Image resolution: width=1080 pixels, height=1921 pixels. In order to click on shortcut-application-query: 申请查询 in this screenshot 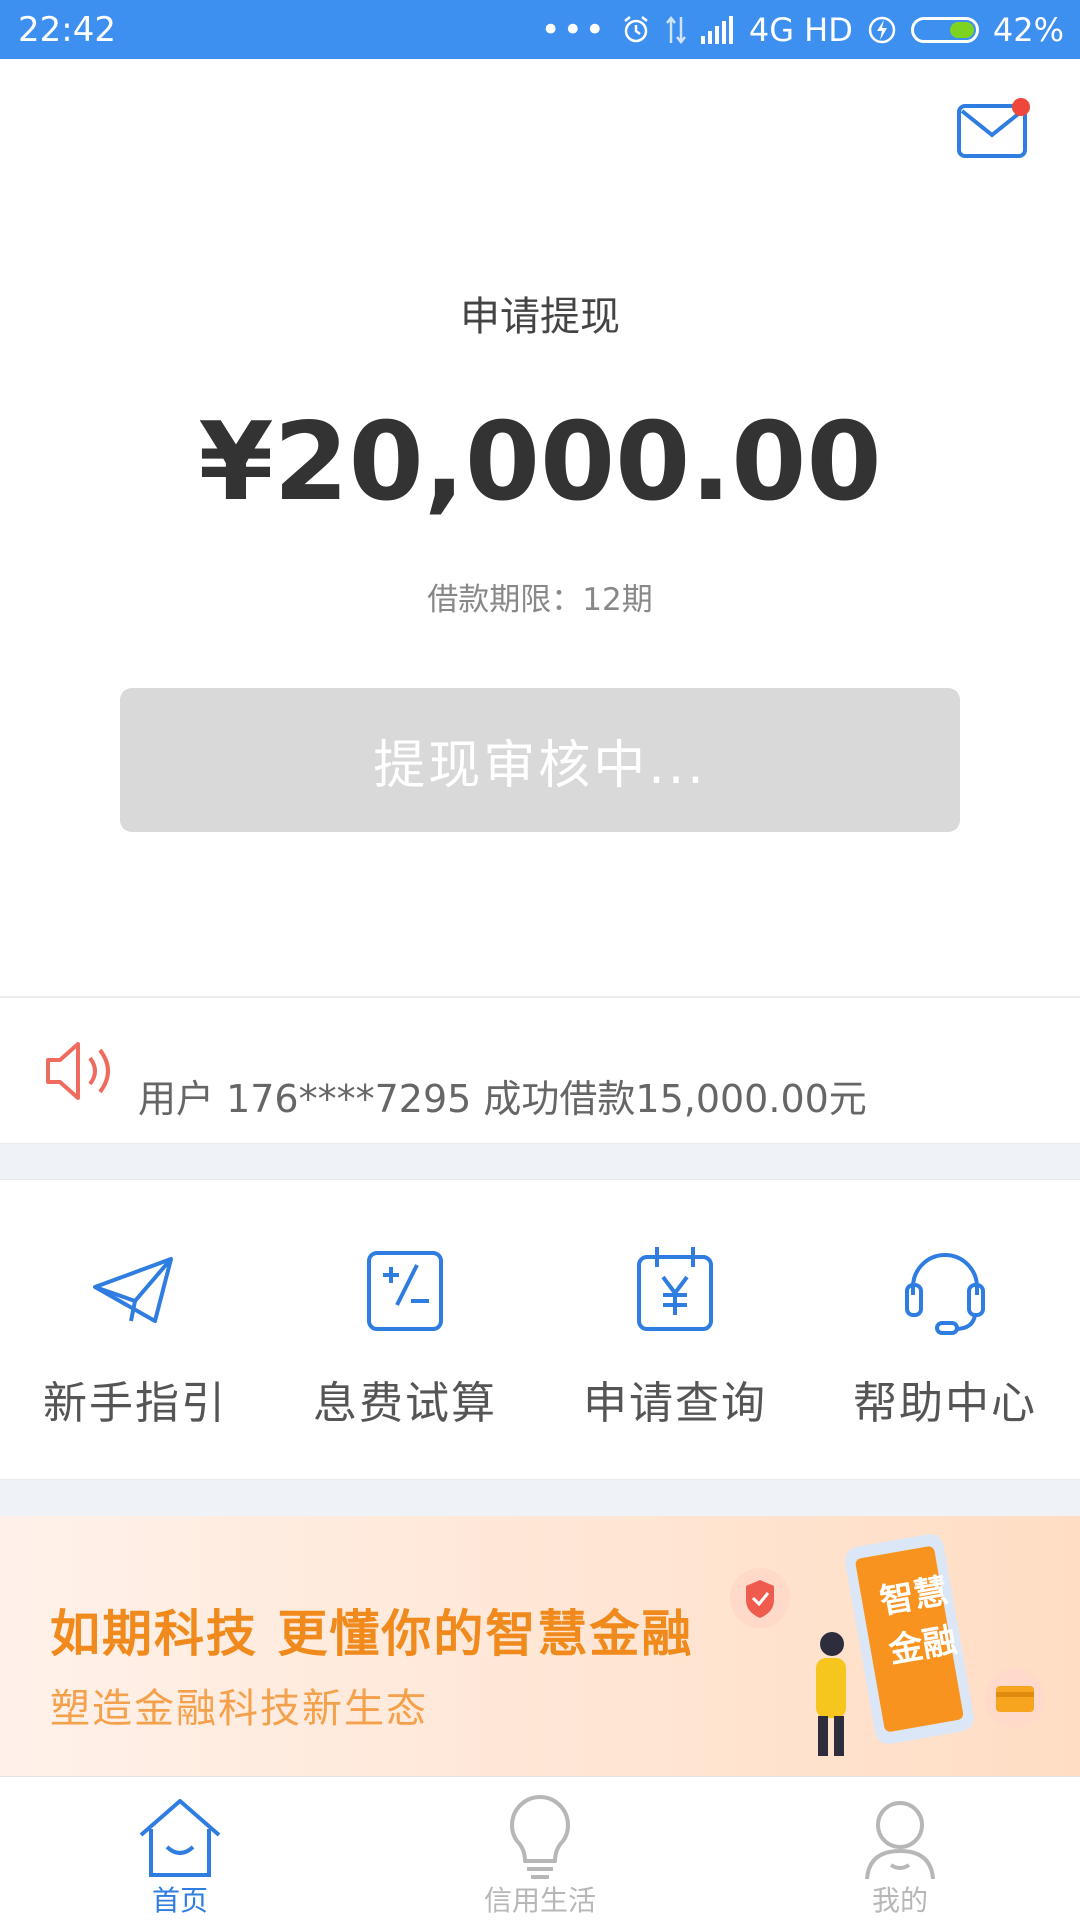, I will do `click(675, 1329)`.